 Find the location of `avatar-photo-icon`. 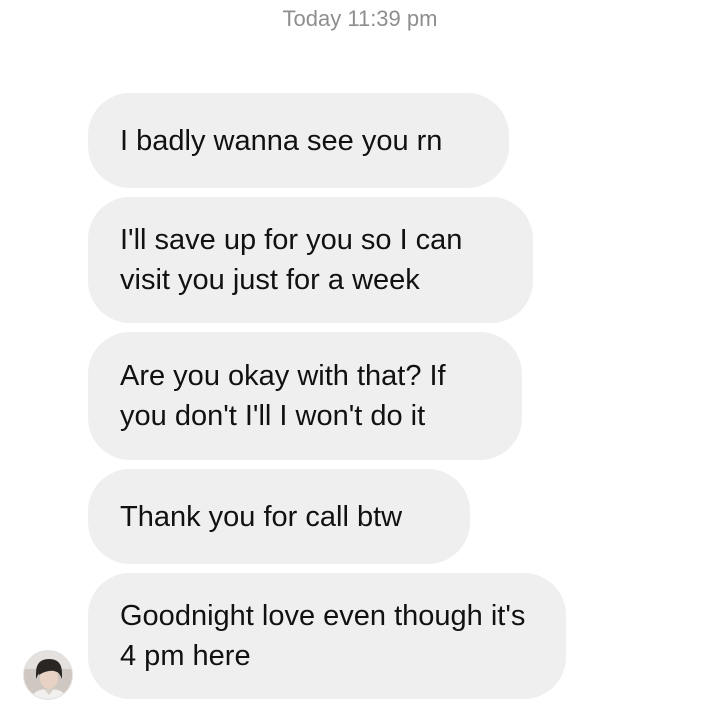

avatar-photo-icon is located at coordinates (48, 675).